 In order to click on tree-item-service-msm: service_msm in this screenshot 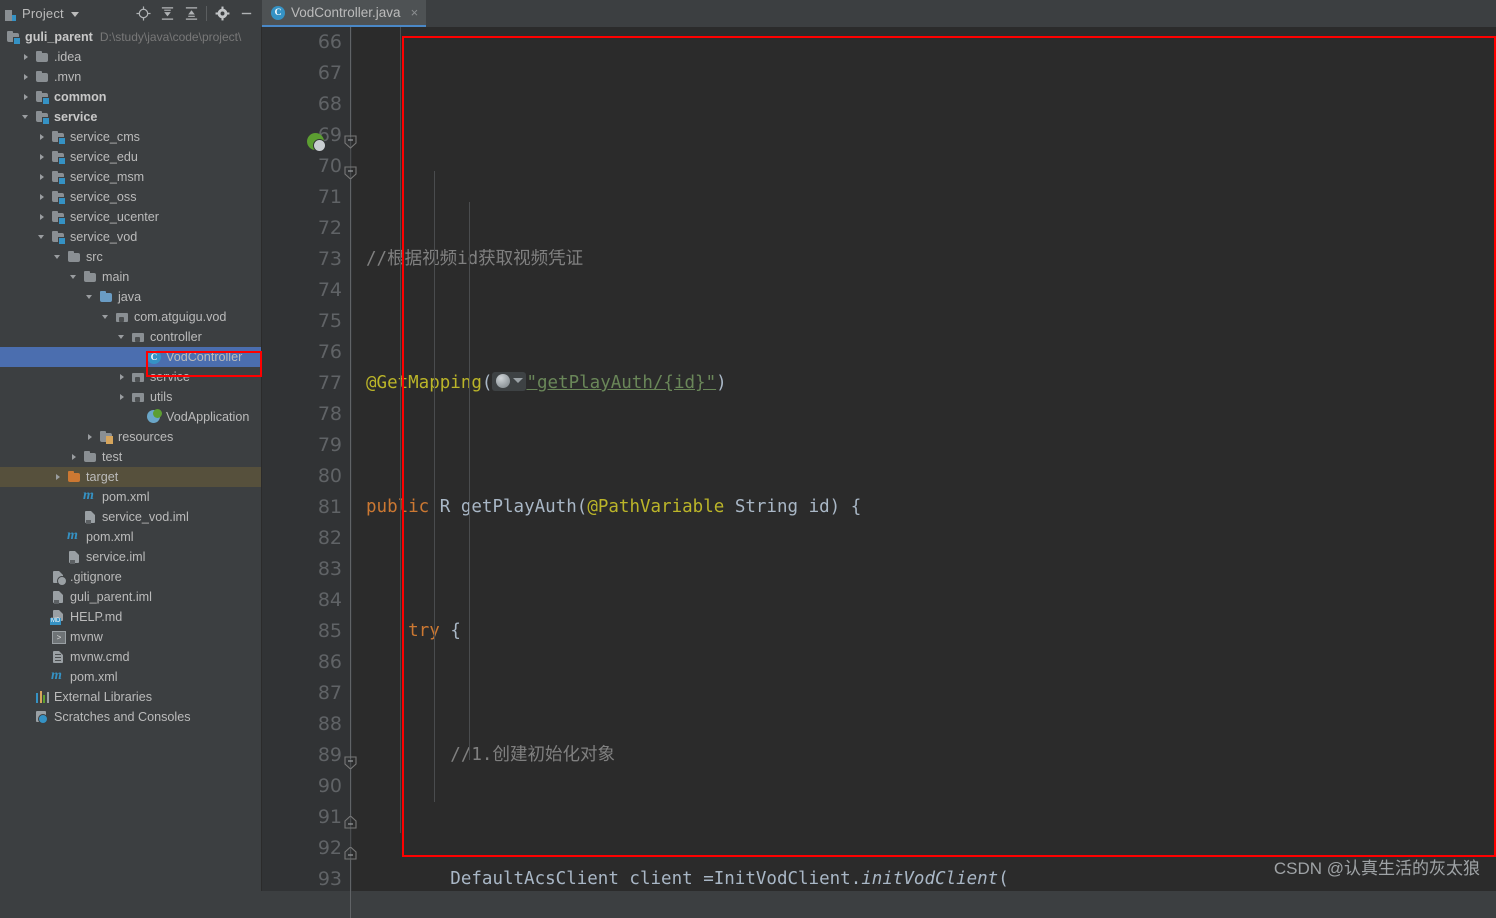, I will do `click(131, 177)`.